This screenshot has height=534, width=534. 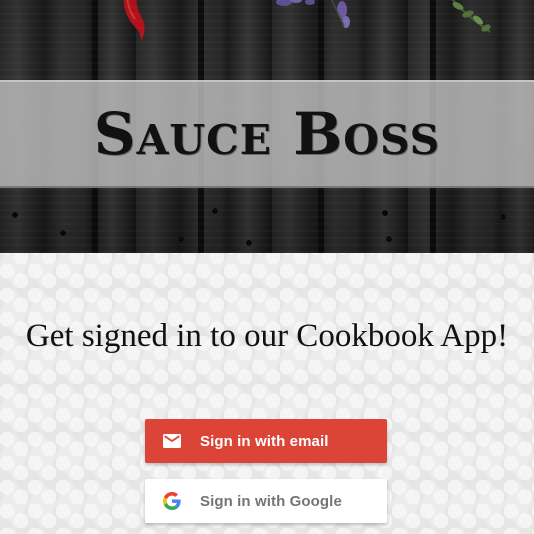 What do you see at coordinates (172, 441) in the screenshot?
I see `mail-icon` at bounding box center [172, 441].